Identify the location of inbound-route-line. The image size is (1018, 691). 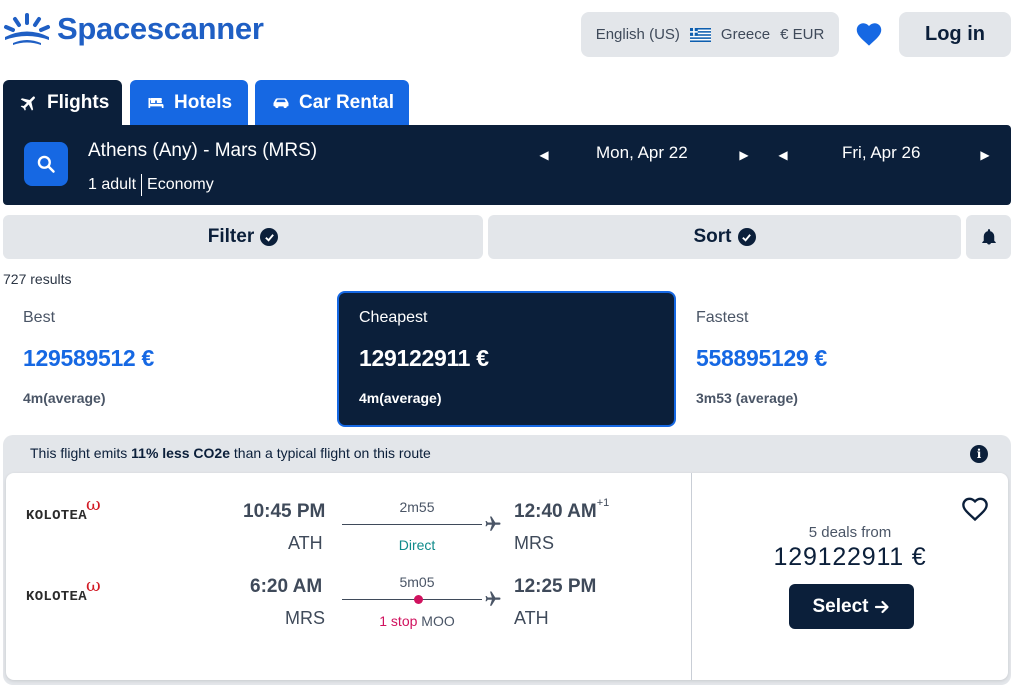
(412, 599).